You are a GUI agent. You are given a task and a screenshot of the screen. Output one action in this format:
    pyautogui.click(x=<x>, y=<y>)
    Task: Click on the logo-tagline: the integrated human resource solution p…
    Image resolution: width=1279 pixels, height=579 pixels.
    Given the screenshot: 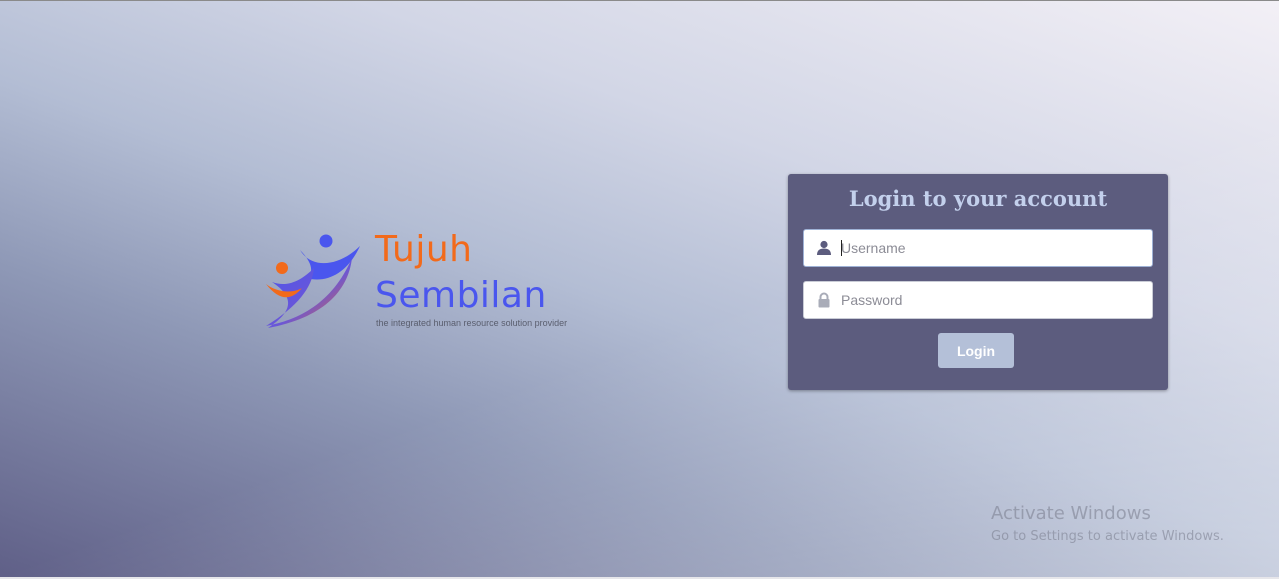 What is the action you would take?
    pyautogui.click(x=472, y=323)
    